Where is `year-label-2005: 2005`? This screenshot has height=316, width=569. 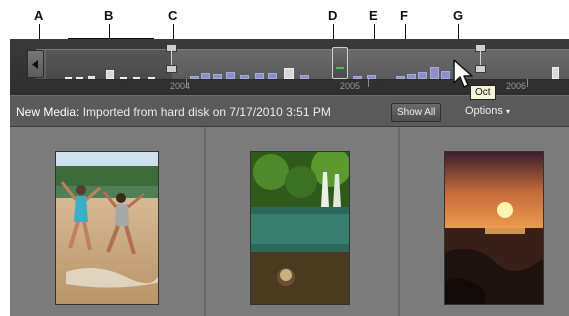 year-label-2005: 2005 is located at coordinates (350, 86).